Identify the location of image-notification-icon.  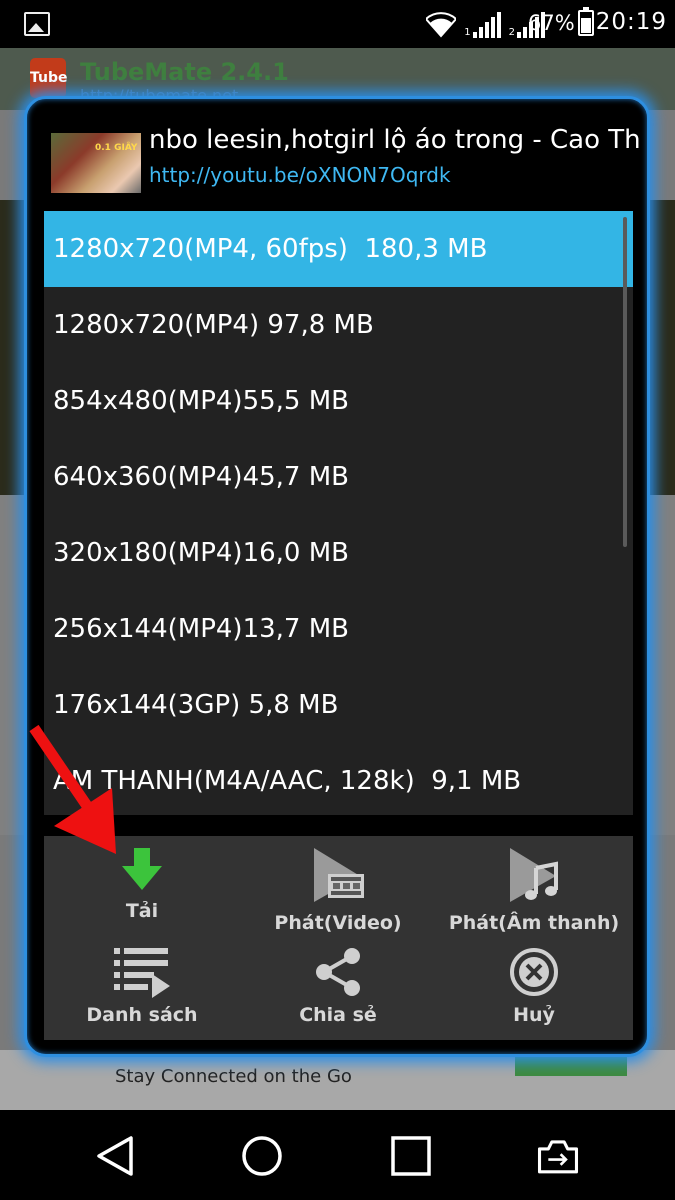
(37, 24).